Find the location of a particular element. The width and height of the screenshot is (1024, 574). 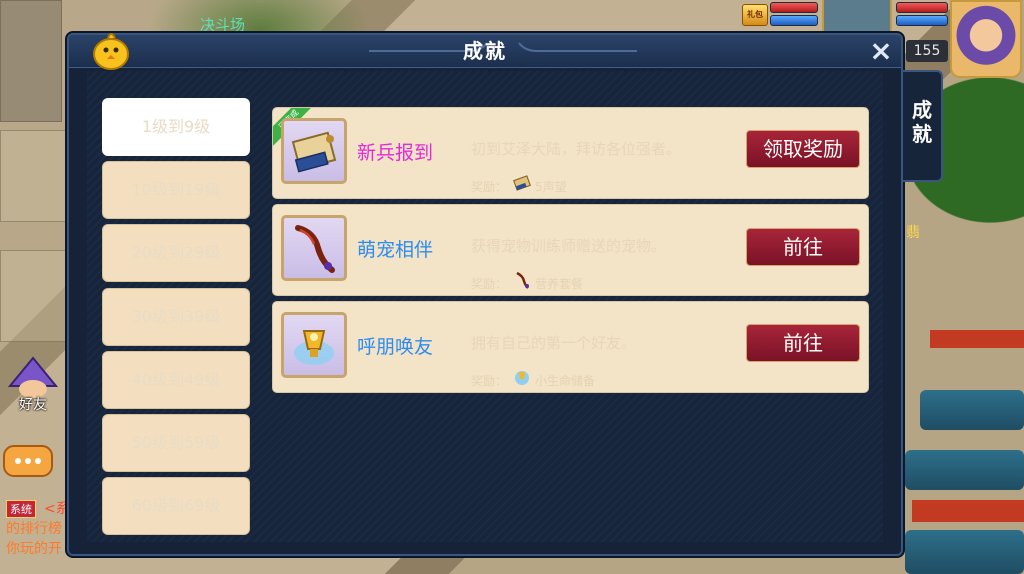

bone-staff-icon is located at coordinates (315, 249).